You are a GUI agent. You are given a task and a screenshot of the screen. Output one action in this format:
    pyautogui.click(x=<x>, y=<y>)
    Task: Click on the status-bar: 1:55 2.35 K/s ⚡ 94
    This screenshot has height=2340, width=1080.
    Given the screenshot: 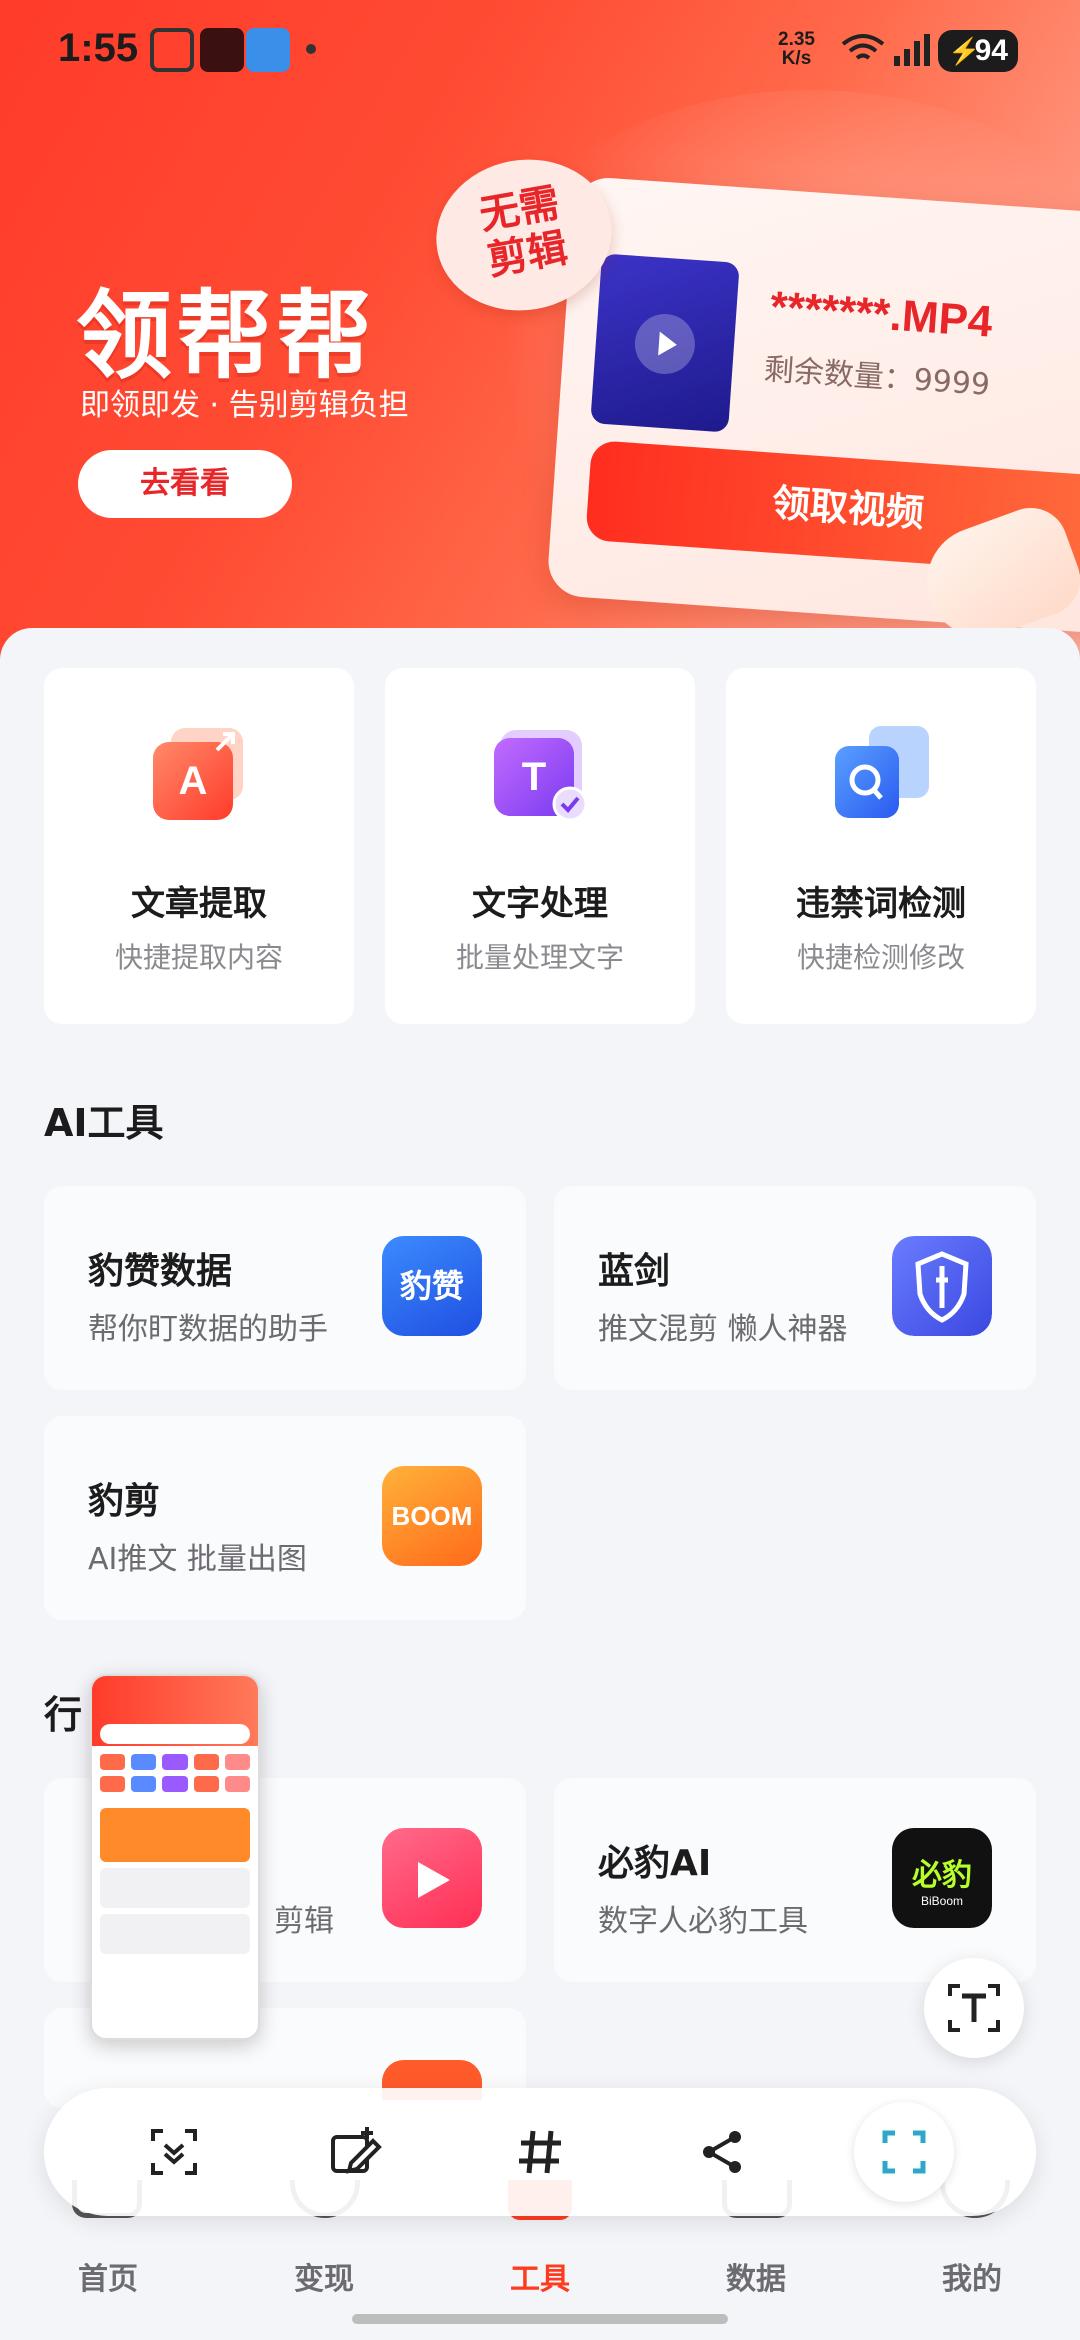 What is the action you would take?
    pyautogui.click(x=540, y=50)
    